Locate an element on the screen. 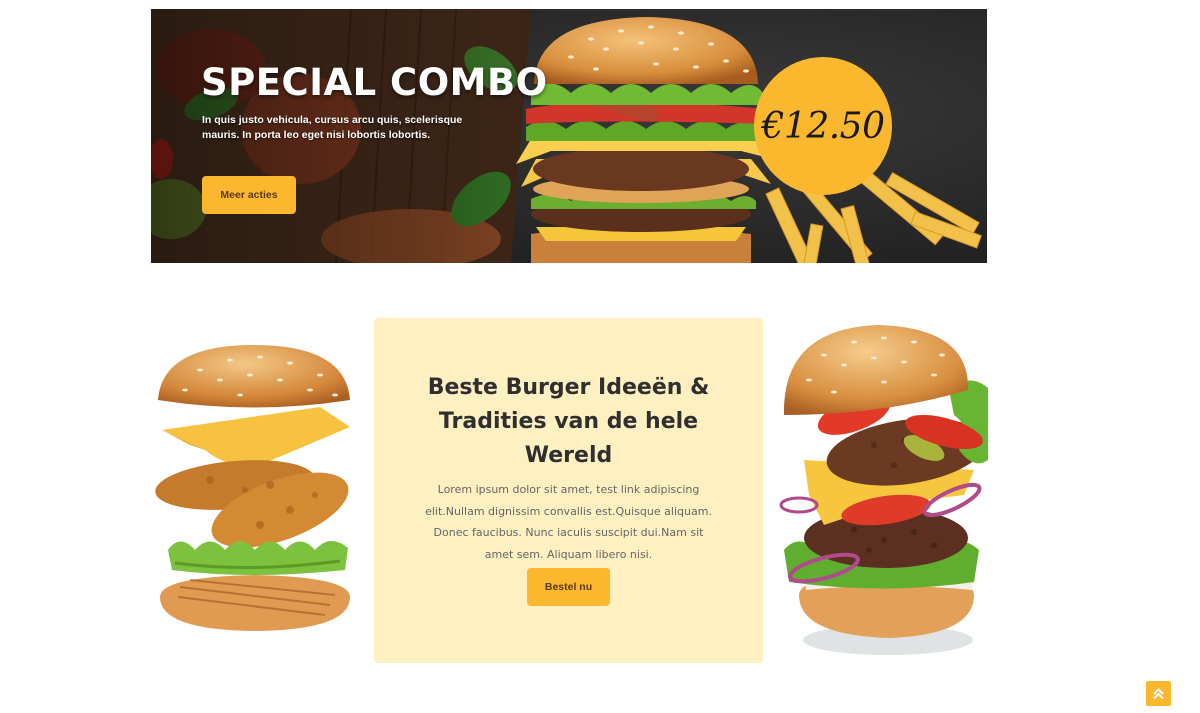 Image resolution: width=1200 pixels, height=713 pixels. beef-burger-image is located at coordinates (883, 490).